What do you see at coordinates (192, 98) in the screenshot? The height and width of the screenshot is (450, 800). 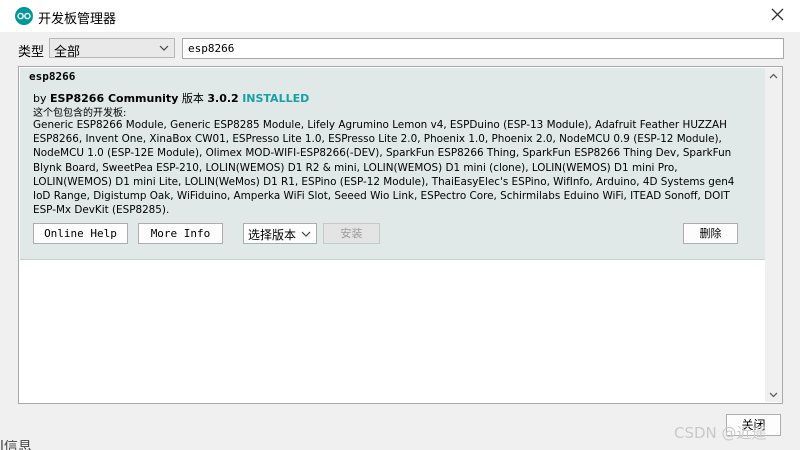 I see `version-label: 版本` at bounding box center [192, 98].